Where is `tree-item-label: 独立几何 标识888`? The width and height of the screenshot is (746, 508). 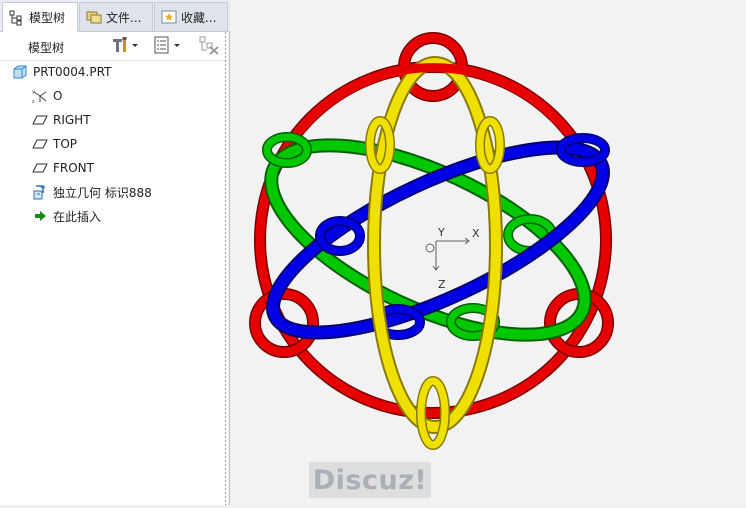
tree-item-label: 独立几何 标识888 is located at coordinates (102, 192).